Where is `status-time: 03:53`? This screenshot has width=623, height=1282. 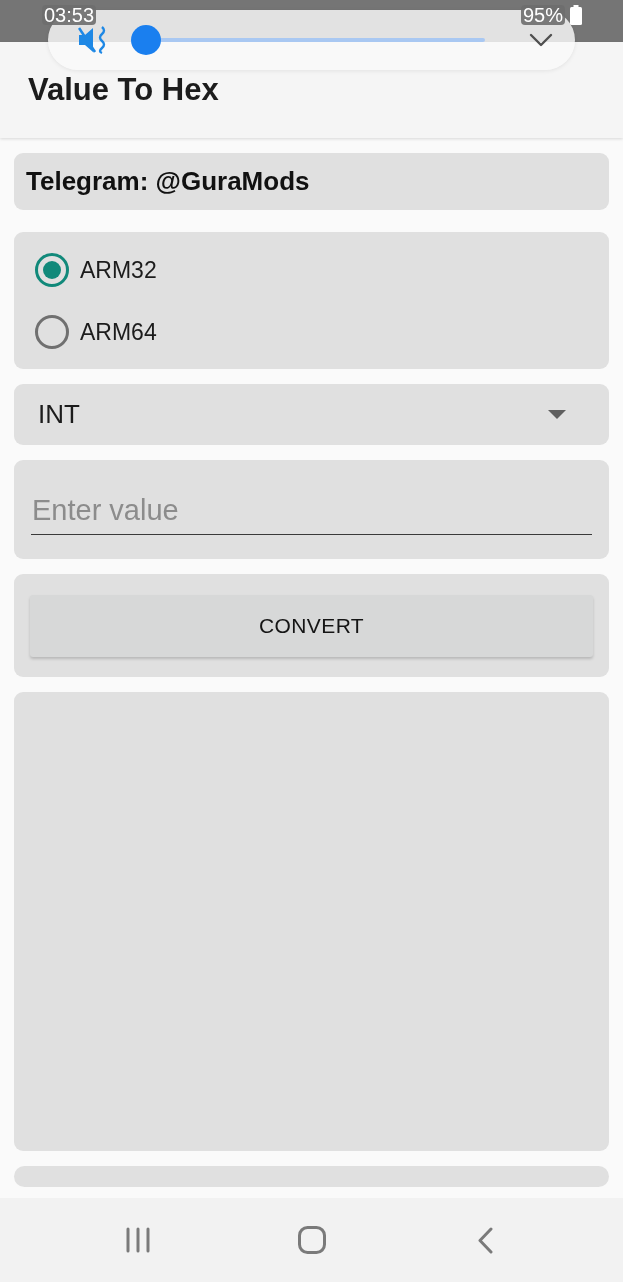
status-time: 03:53 is located at coordinates (69, 15).